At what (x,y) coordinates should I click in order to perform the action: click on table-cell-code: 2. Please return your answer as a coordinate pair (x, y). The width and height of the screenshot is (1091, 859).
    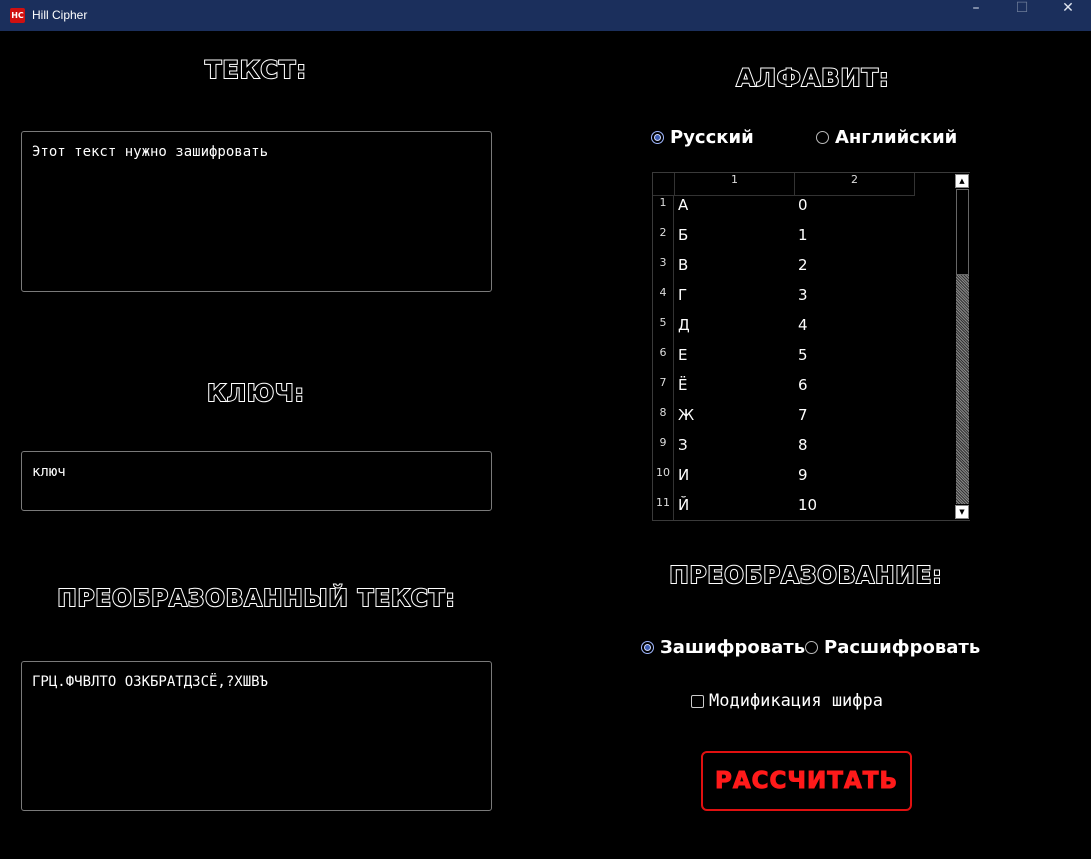
    Looking at the image, I should click on (853, 271).